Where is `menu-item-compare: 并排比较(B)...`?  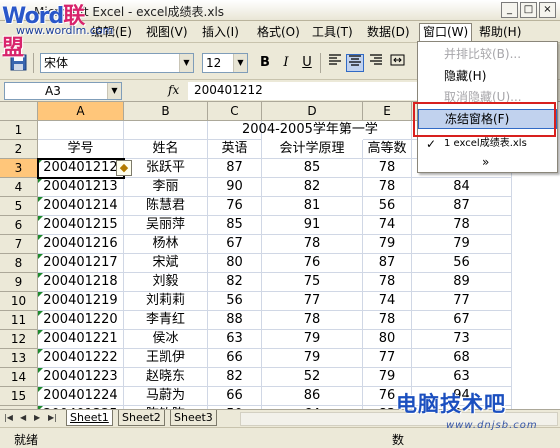 menu-item-compare: 并排比较(B)... is located at coordinates (487, 54).